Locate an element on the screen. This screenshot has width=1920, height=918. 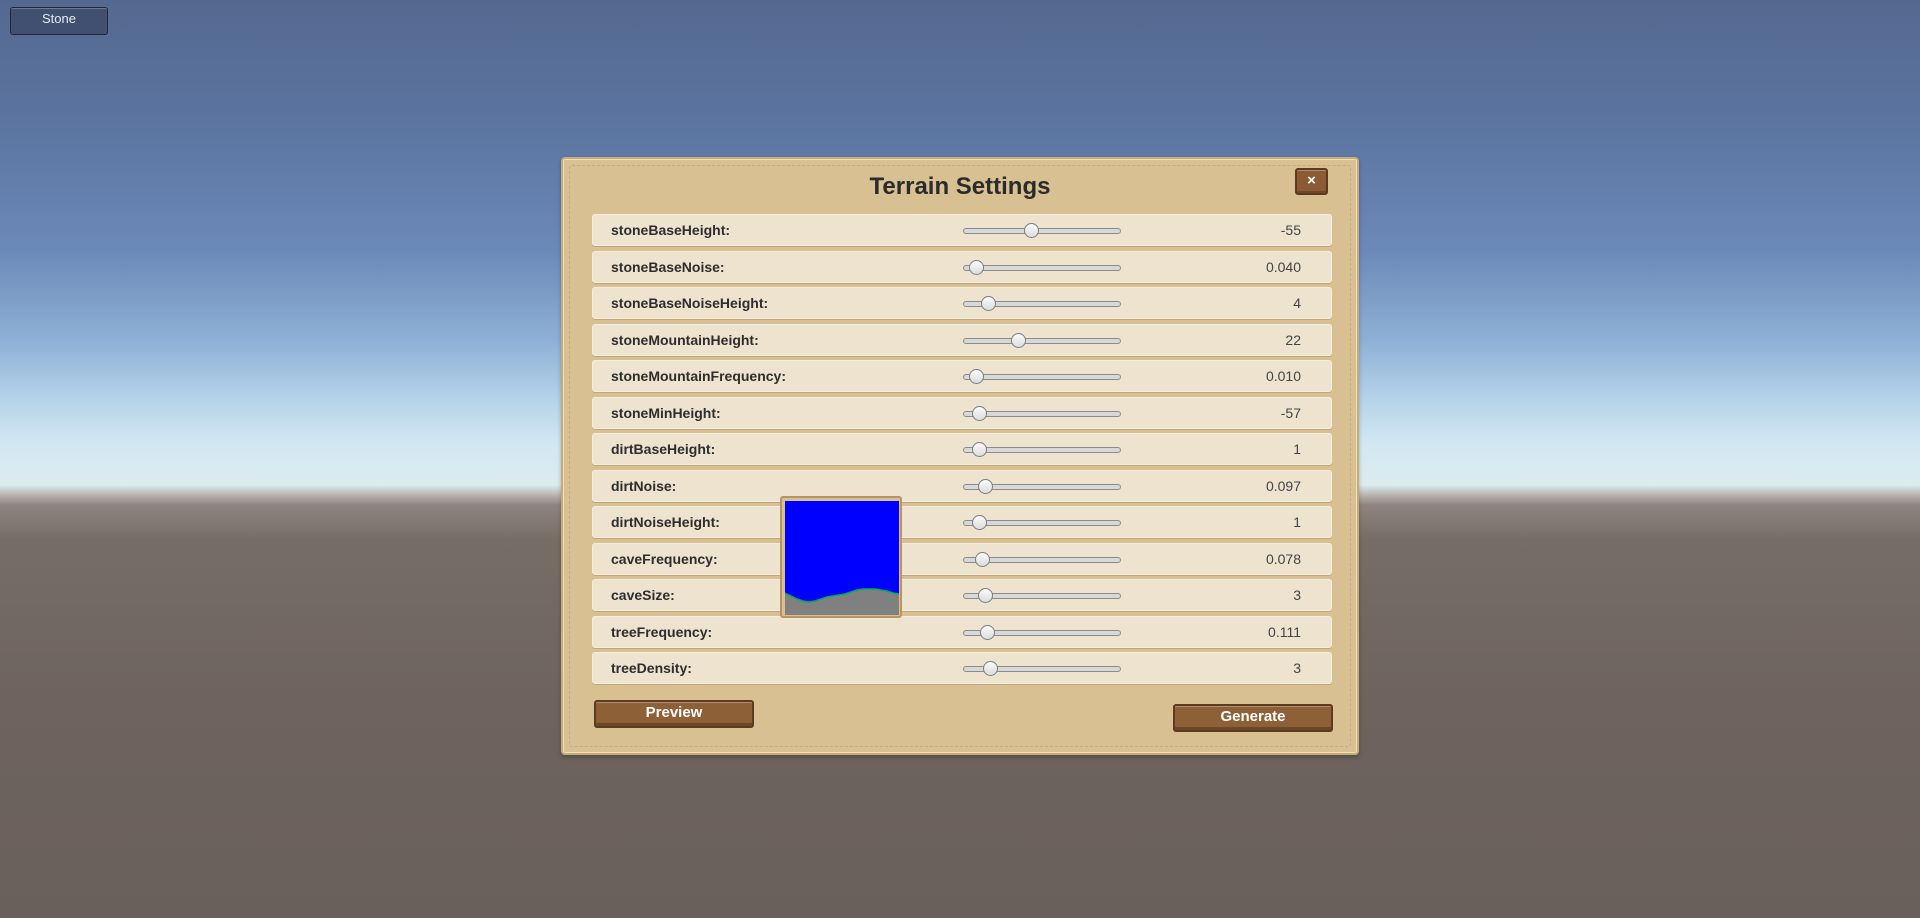
terrain-preview-canvas is located at coordinates (842, 558).